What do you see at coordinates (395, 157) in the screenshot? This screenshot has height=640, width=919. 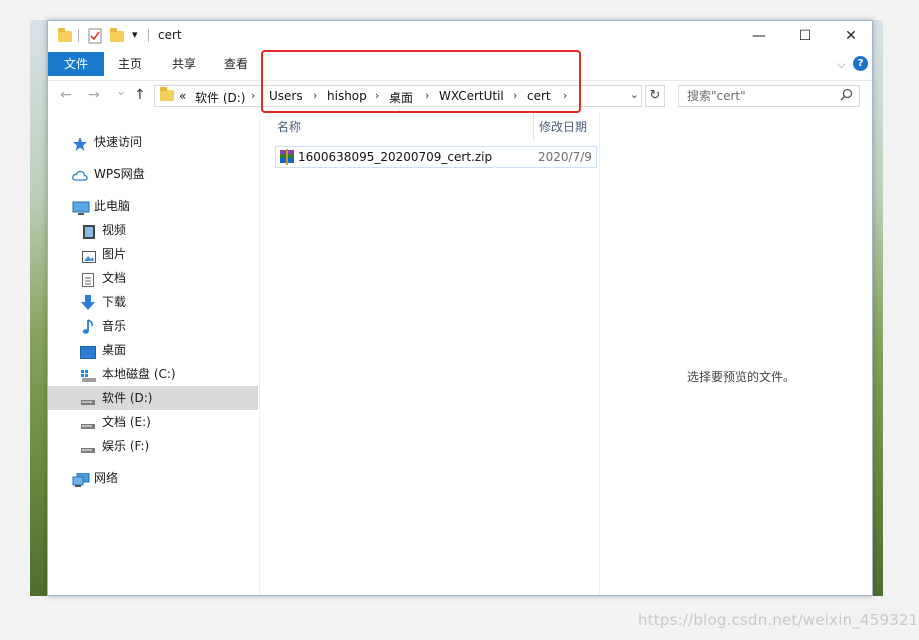 I see `file-name: 1600638095_20200709_cert.zip` at bounding box center [395, 157].